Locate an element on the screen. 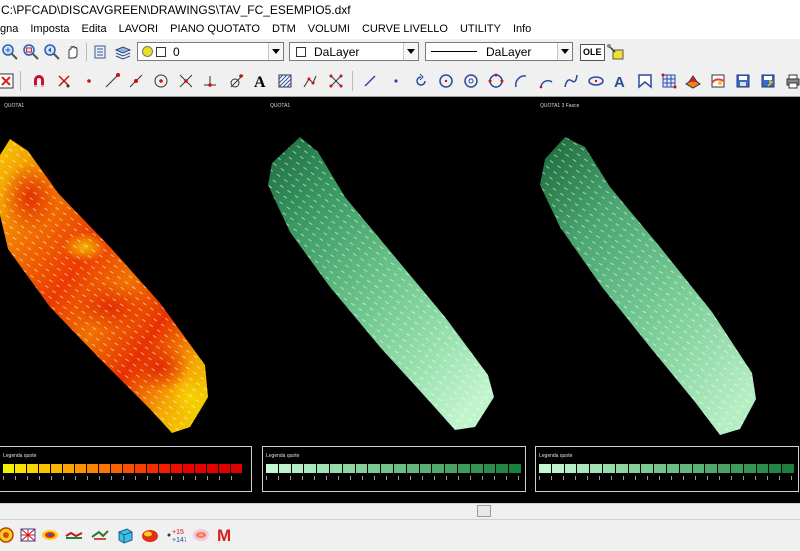 This screenshot has height=551, width=800. ellipse-icon is located at coordinates (596, 81).